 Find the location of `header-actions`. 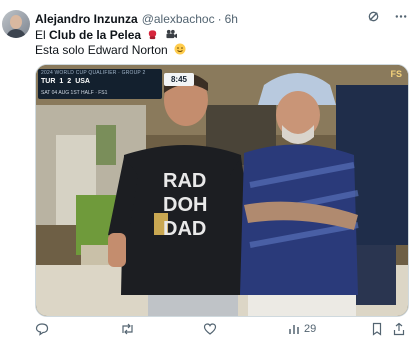

header-actions is located at coordinates (387, 16).